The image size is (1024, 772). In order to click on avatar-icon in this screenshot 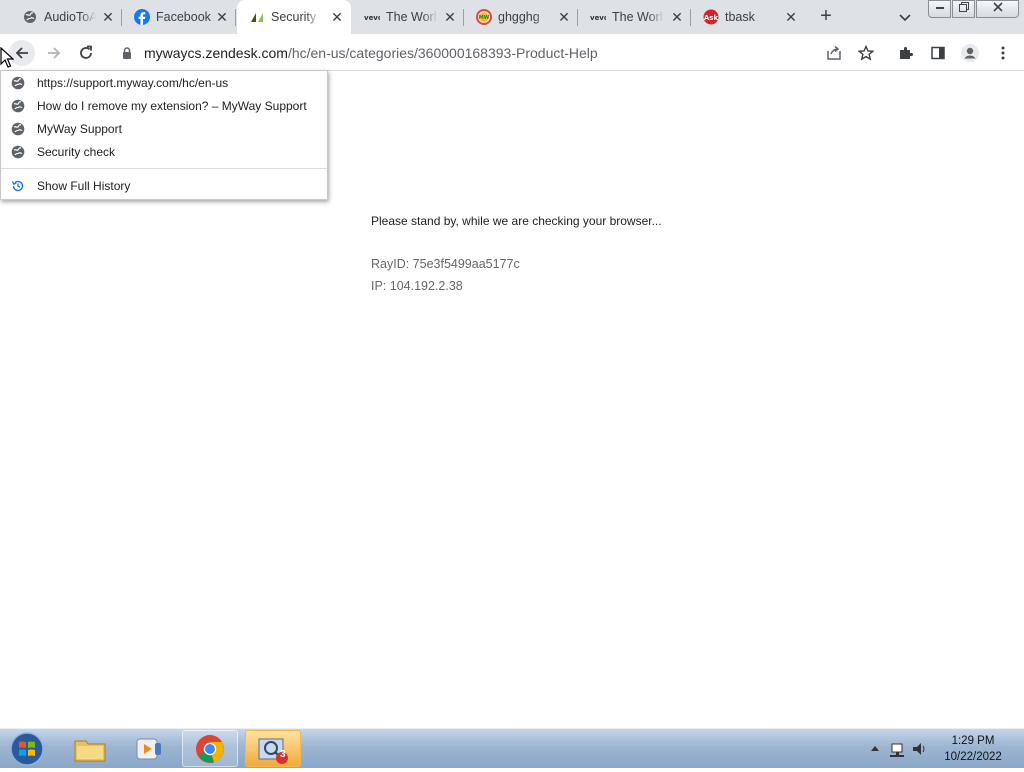, I will do `click(970, 53)`.